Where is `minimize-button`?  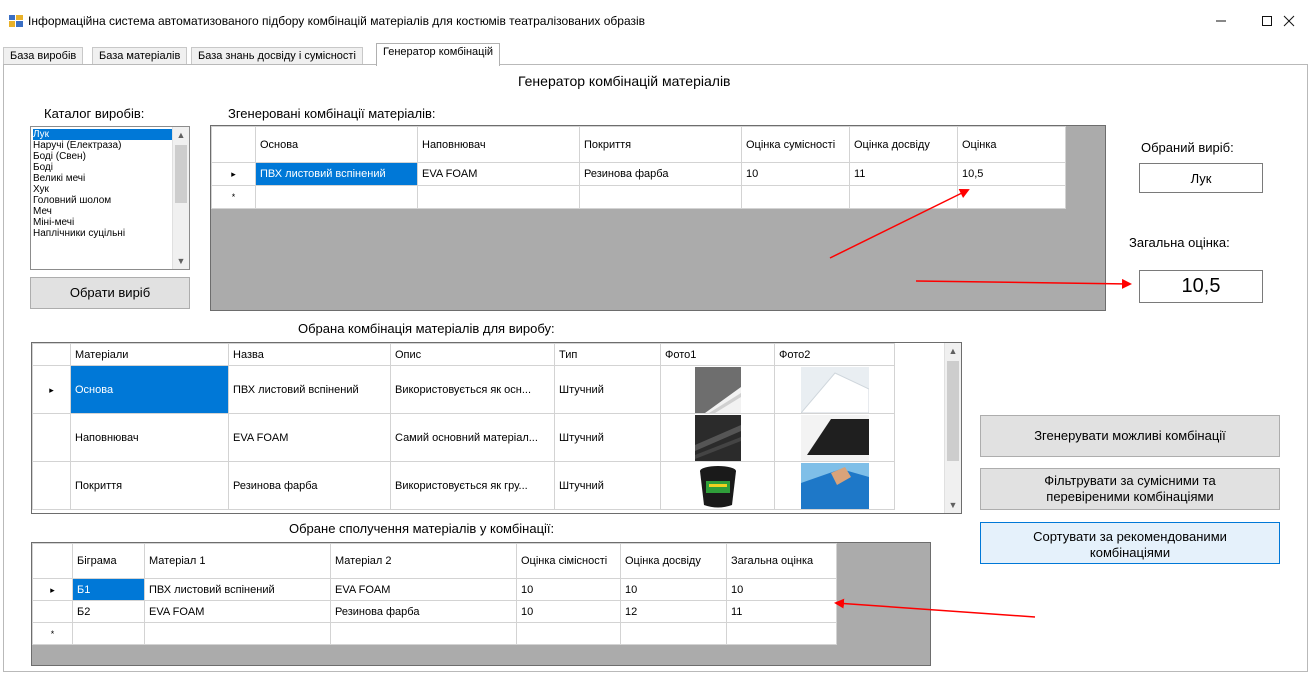 minimize-button is located at coordinates (1221, 21).